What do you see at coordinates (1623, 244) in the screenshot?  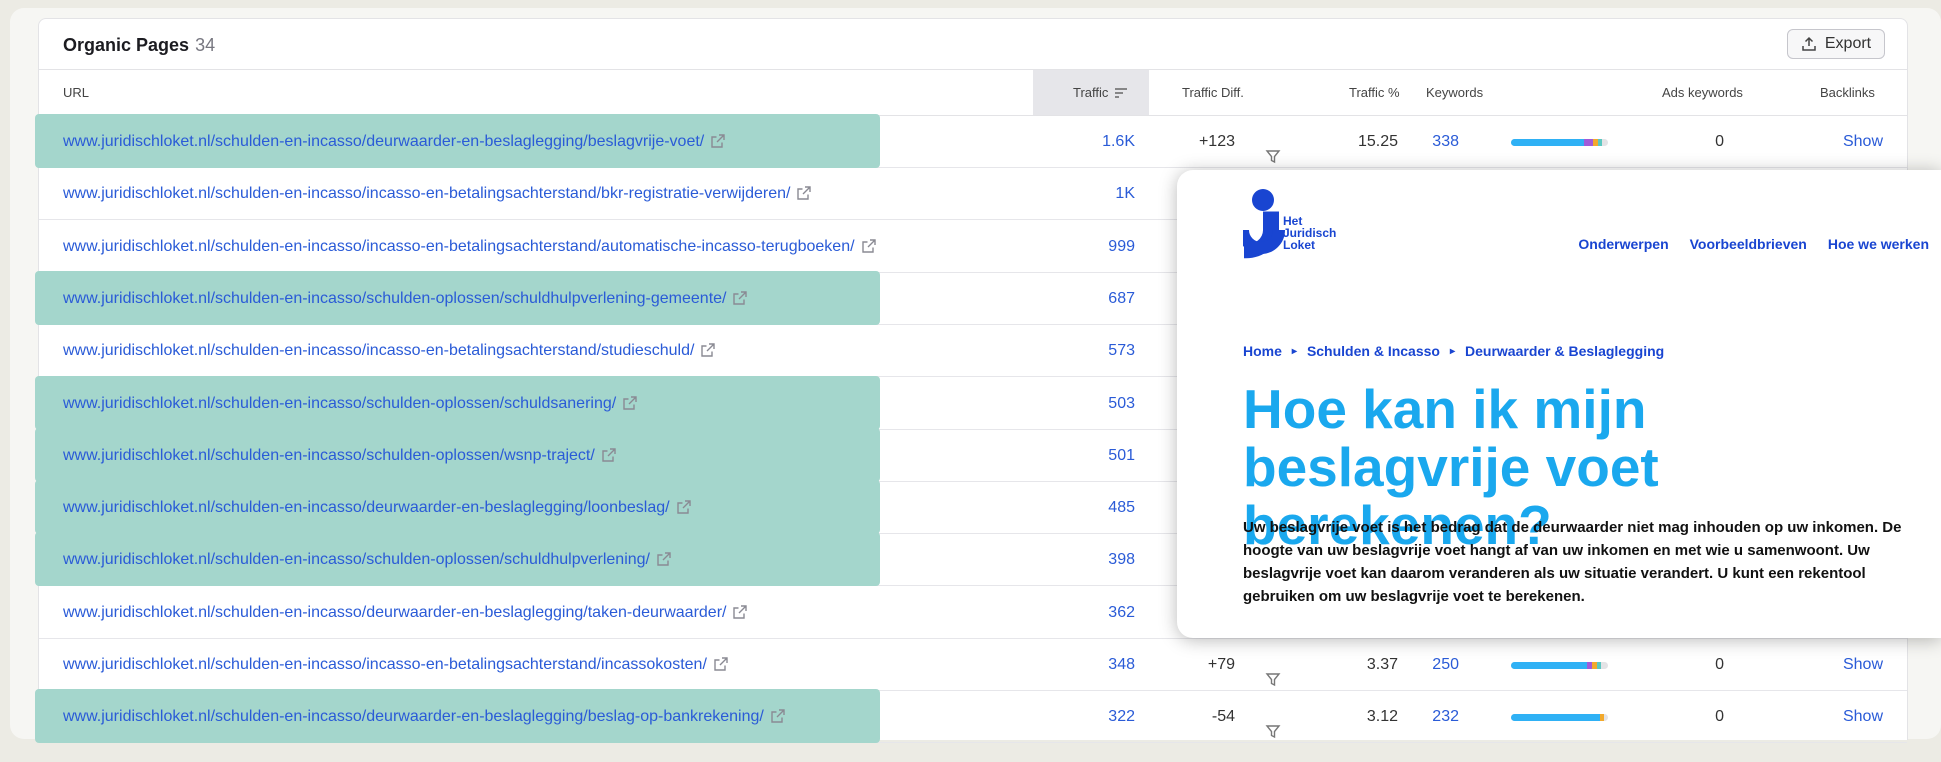 I see `nav-onderwerpen: Onderwerpen` at bounding box center [1623, 244].